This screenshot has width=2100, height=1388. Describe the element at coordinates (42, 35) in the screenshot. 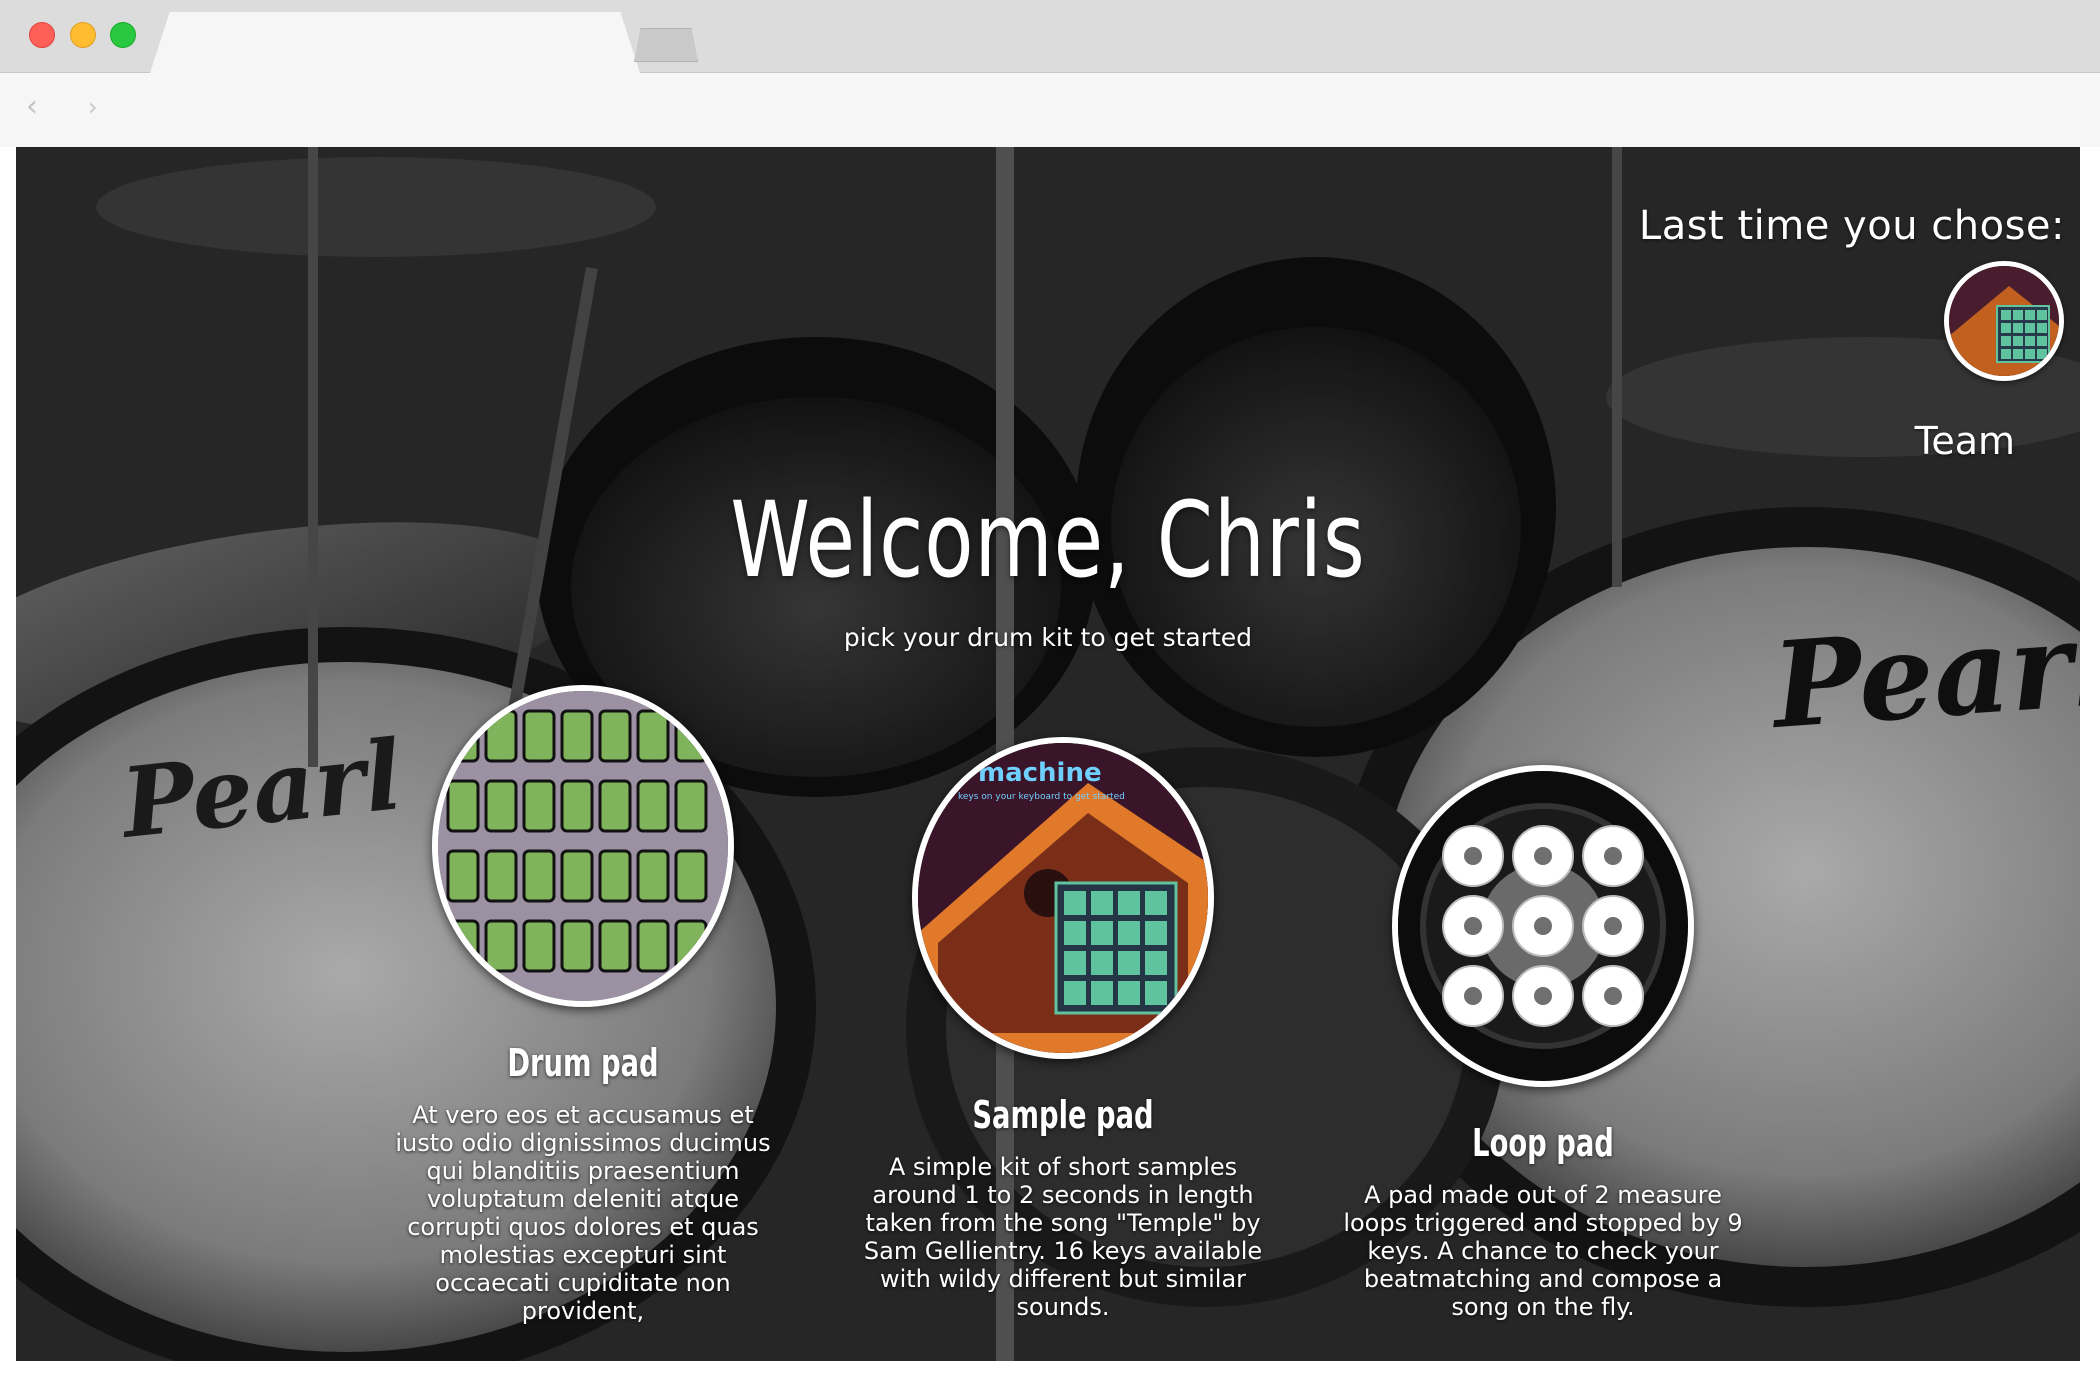

I see `close-window-button` at that location.